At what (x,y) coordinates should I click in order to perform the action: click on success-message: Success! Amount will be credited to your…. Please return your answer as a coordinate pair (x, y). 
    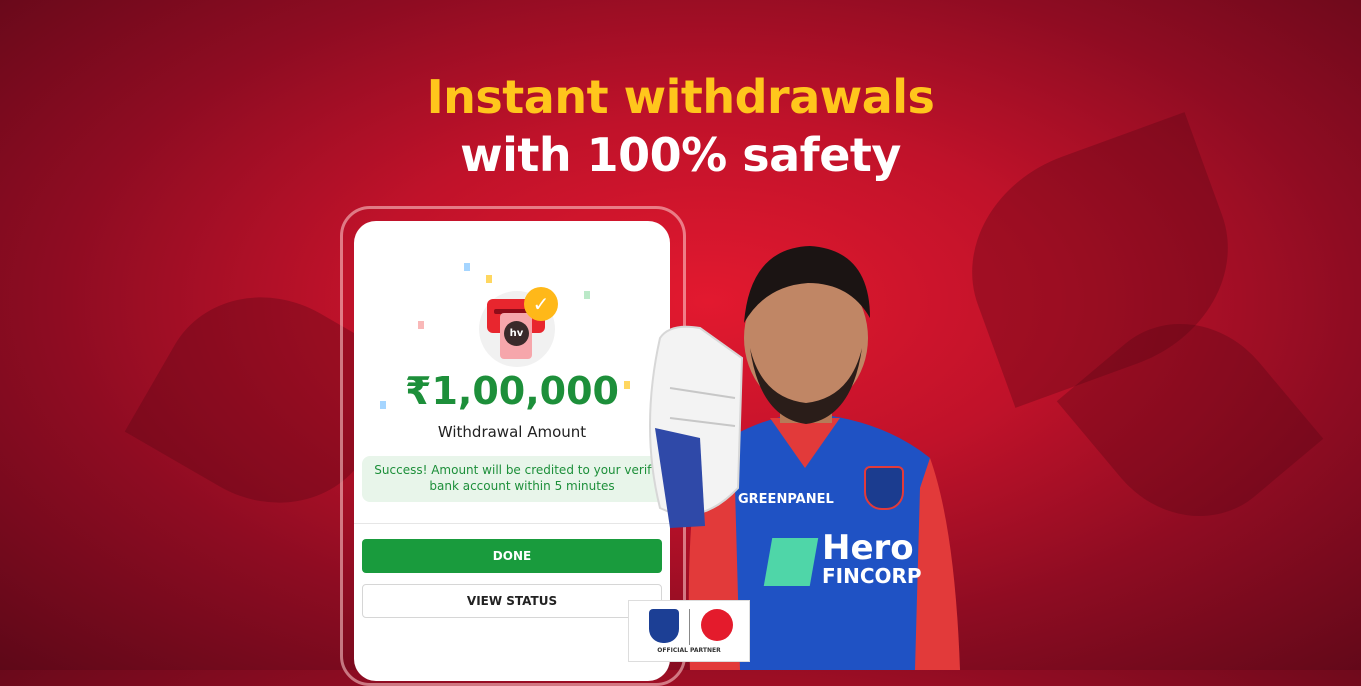
    Looking at the image, I should click on (516, 479).